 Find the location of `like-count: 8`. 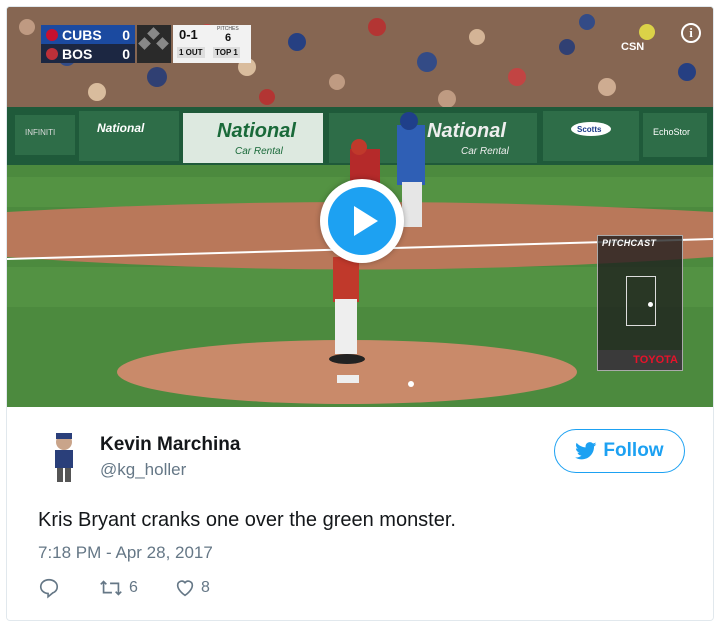

like-count: 8 is located at coordinates (205, 587).